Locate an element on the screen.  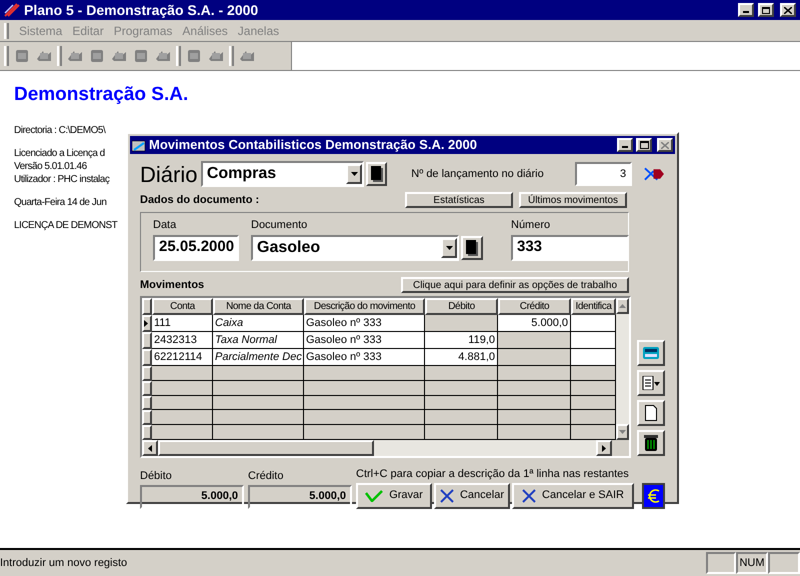
info-line: Versão 5.01.01.46 is located at coordinates (50, 166).